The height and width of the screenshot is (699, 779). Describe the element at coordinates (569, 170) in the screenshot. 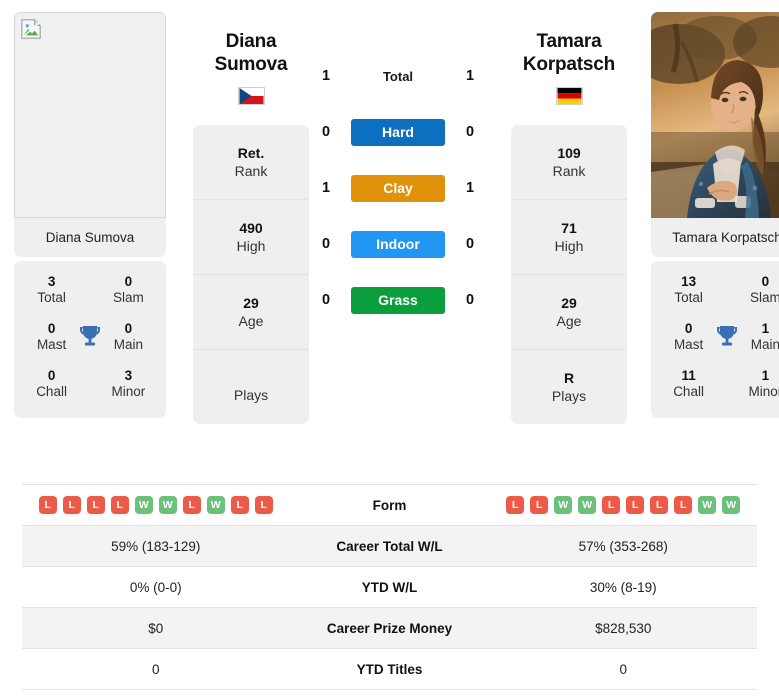

I see `right-rank-label: Rank` at that location.